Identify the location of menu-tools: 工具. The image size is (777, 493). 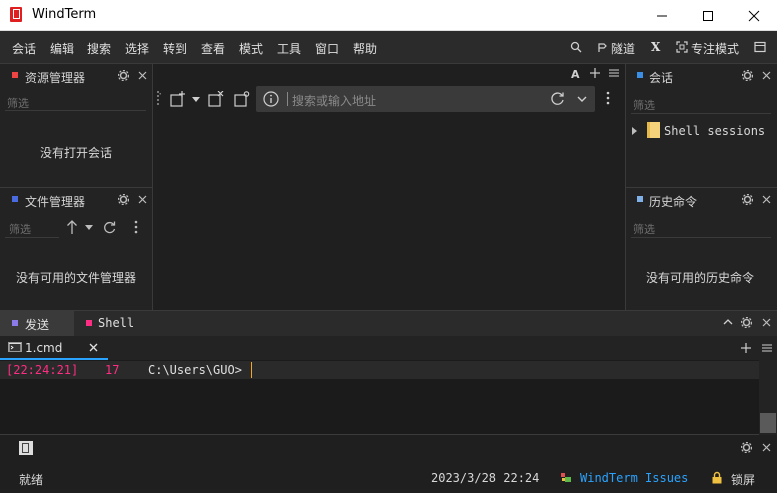
(289, 48).